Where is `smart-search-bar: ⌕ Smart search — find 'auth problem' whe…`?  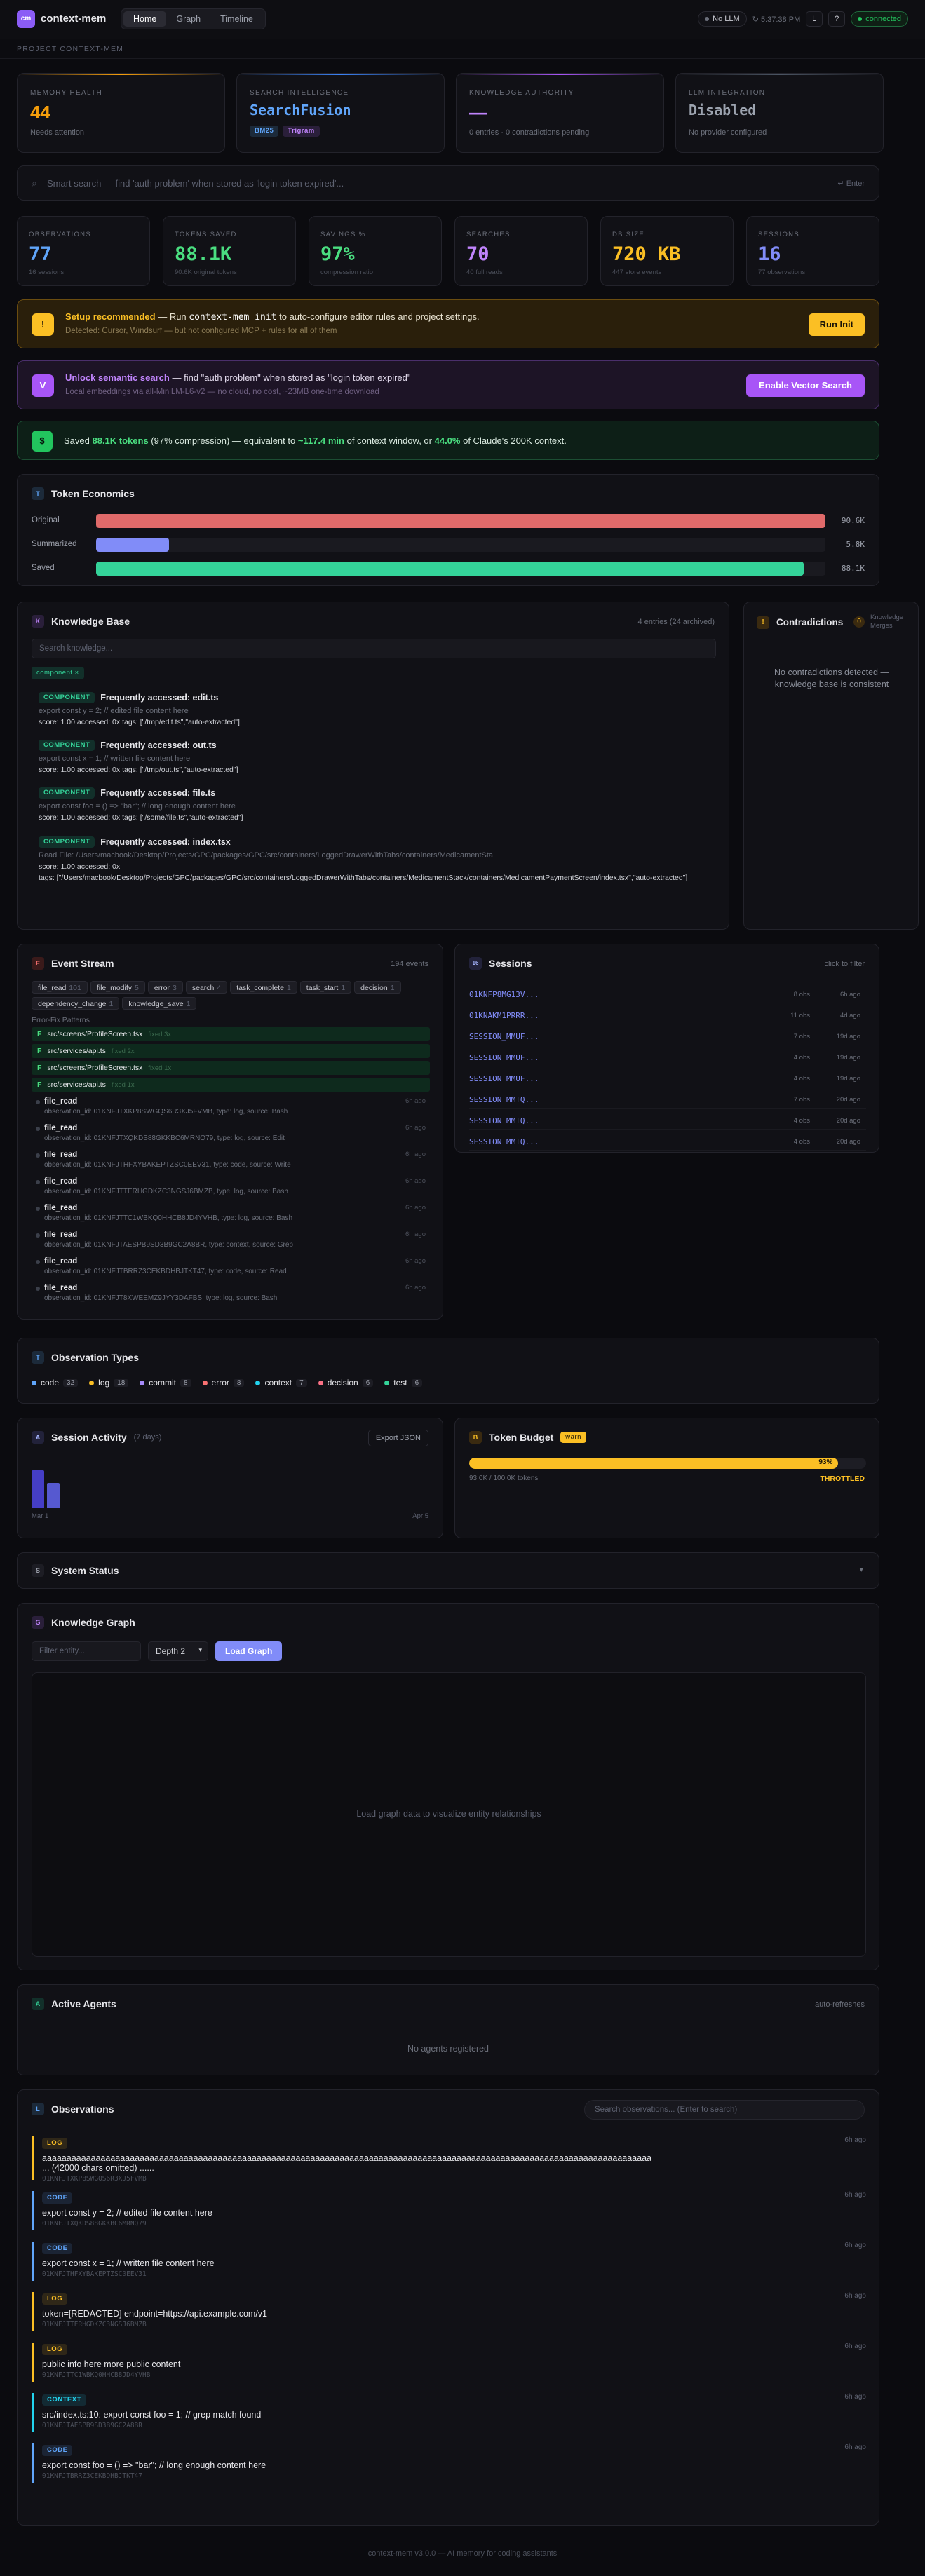 smart-search-bar: ⌕ Smart search — find 'auth problem' whe… is located at coordinates (448, 183).